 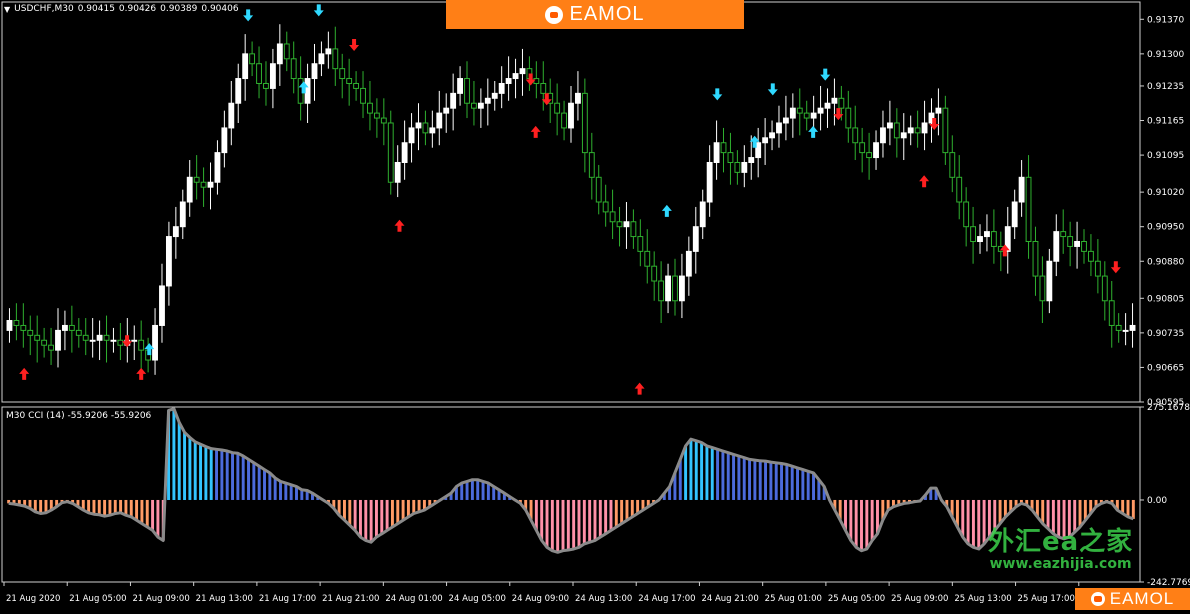 I want to click on price-tick-label: 0.91165, so click(x=1165, y=122).